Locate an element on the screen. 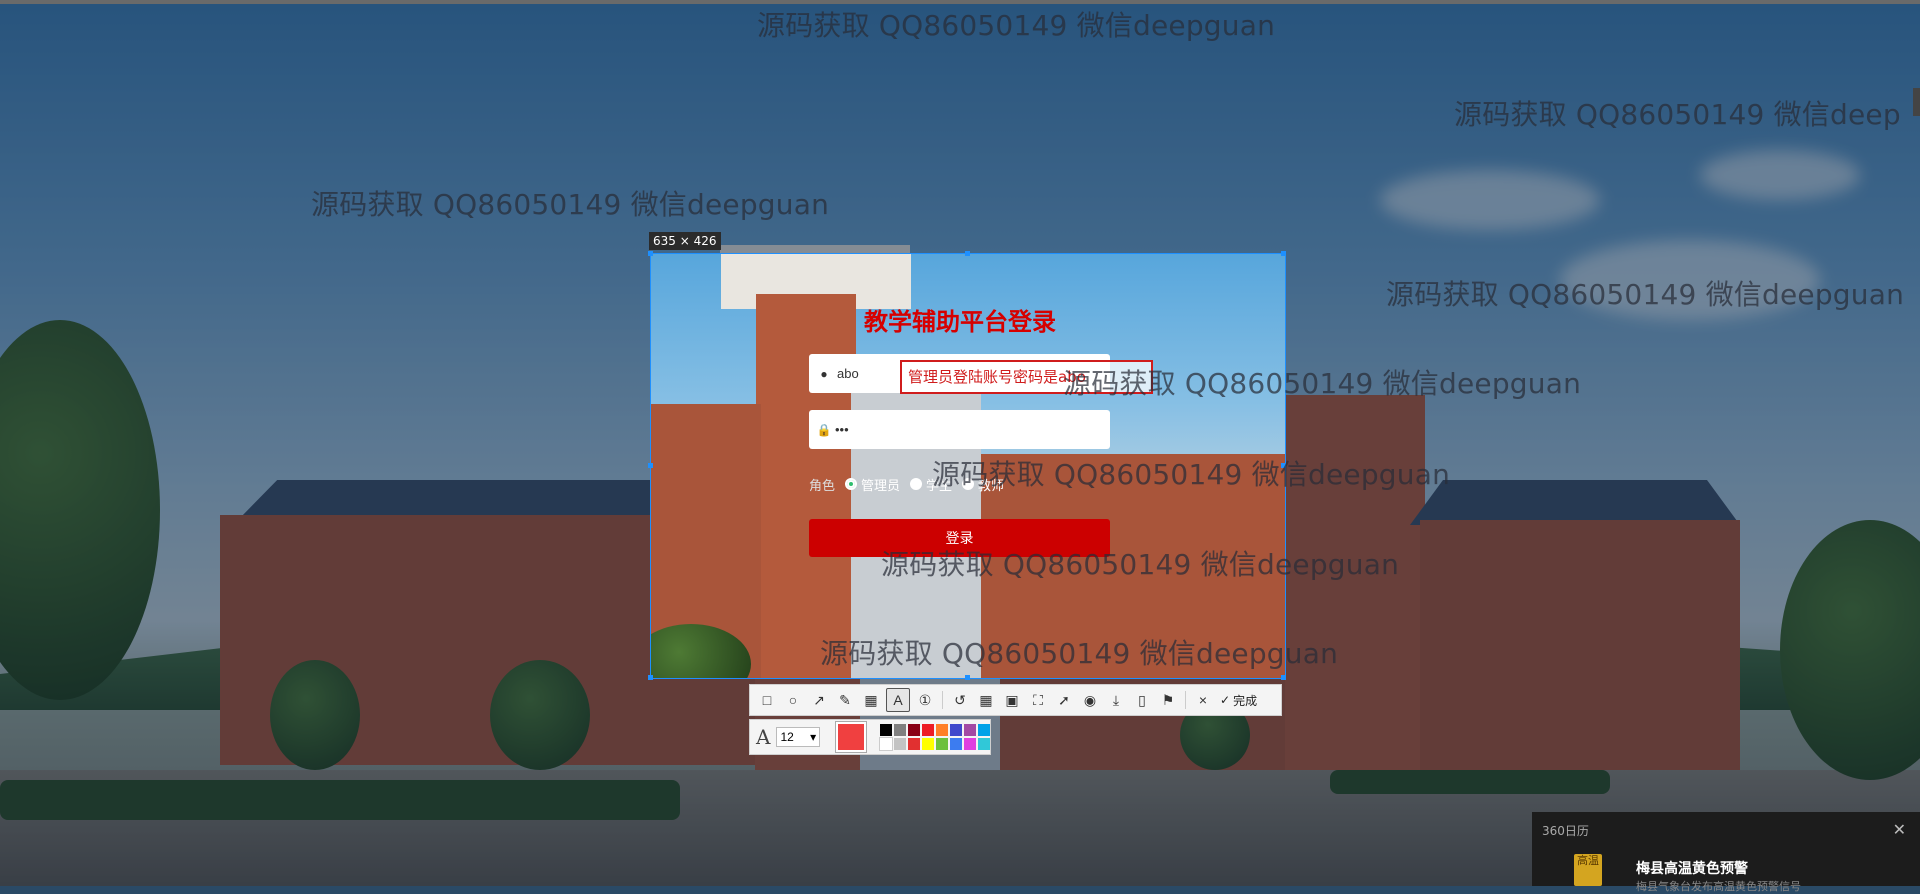 This screenshot has width=1920, height=894. download-icon: ⤓ is located at coordinates (1116, 700).